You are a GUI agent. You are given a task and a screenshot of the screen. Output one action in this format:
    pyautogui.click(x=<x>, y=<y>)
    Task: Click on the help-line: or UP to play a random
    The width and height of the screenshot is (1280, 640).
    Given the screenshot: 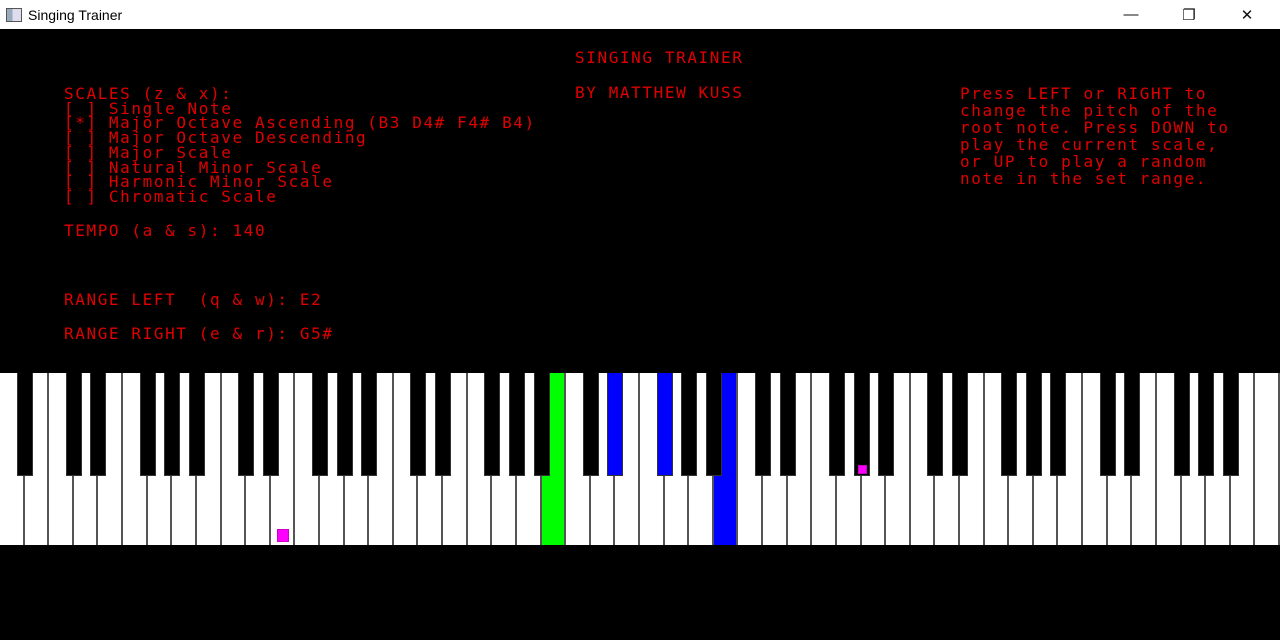 What is the action you would take?
    pyautogui.click(x=1084, y=161)
    